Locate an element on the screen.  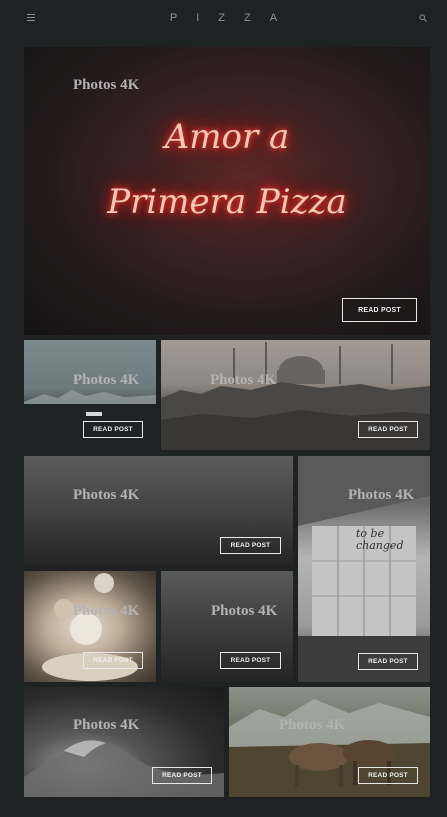
neon-sign-line-1: Amor a is located at coordinates (227, 137).